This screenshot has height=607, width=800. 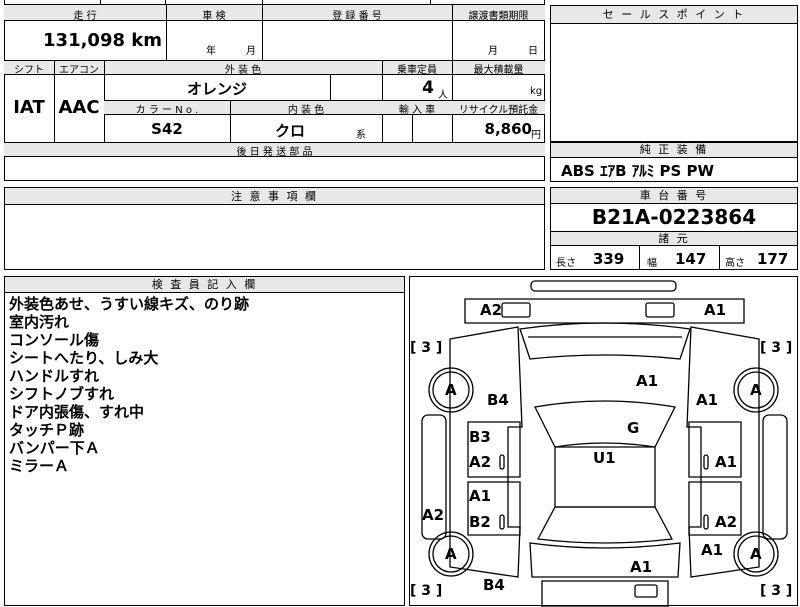 I want to click on aircon-label: エアコン, so click(x=79, y=70).